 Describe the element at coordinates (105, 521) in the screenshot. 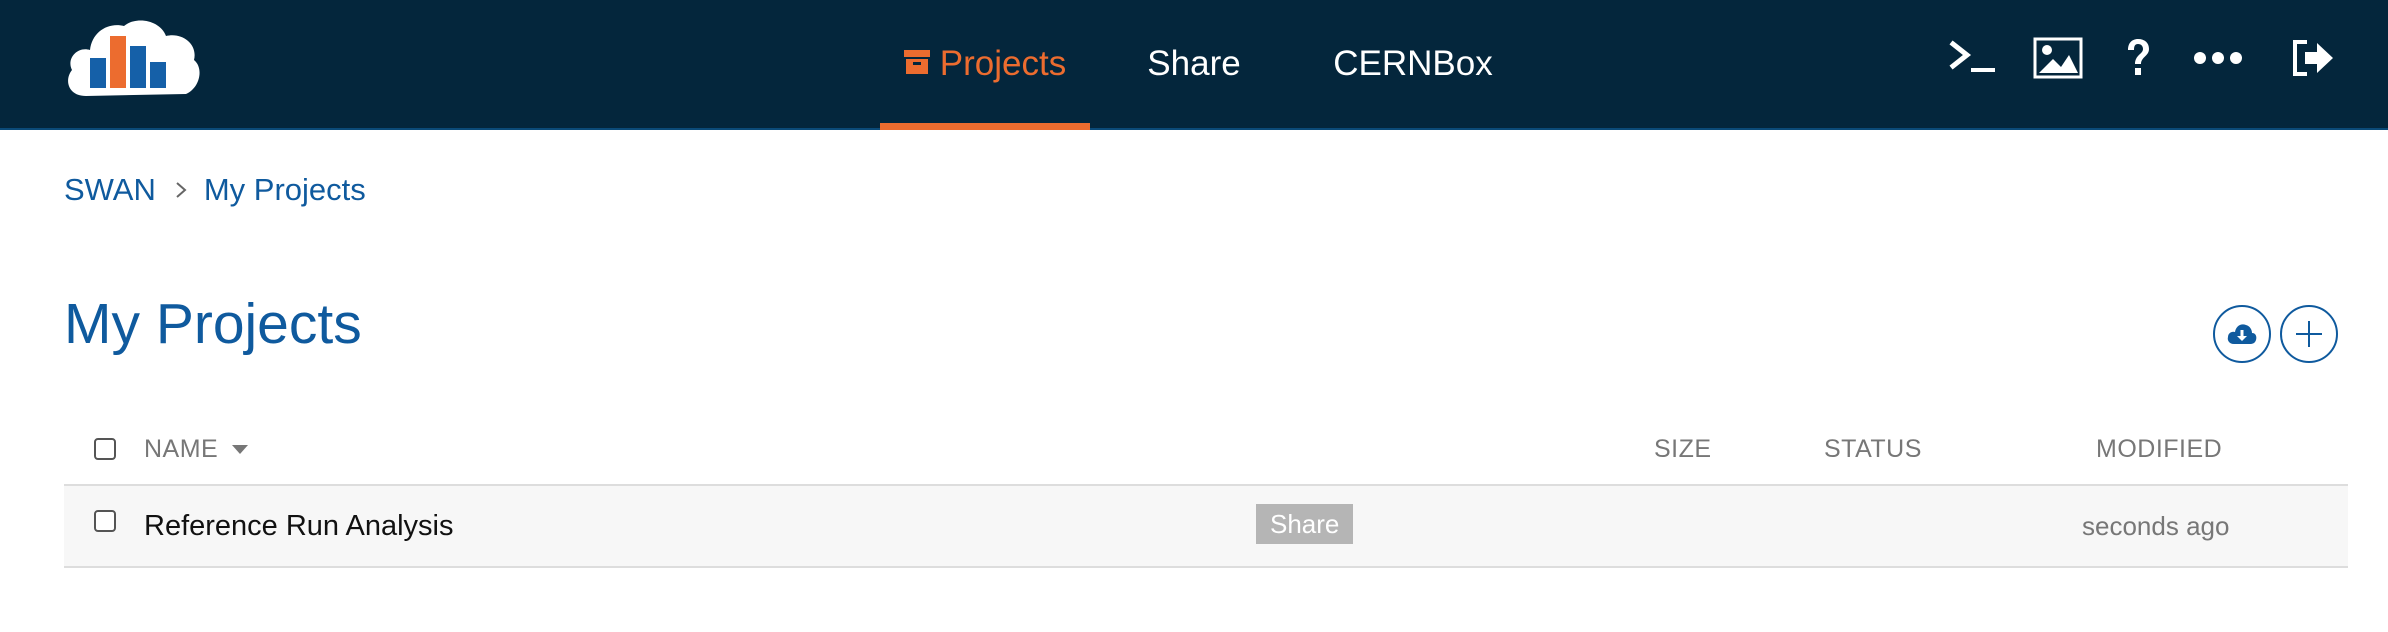

I see `row-checkbox` at that location.